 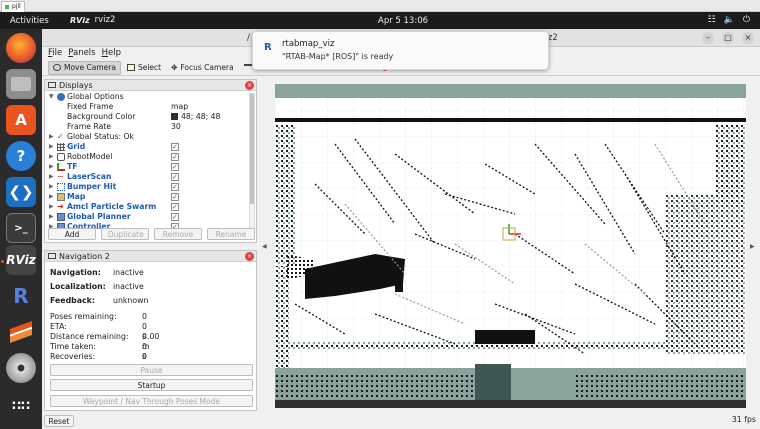 What do you see at coordinates (21, 120) in the screenshot?
I see `app-center-icon: A` at bounding box center [21, 120].